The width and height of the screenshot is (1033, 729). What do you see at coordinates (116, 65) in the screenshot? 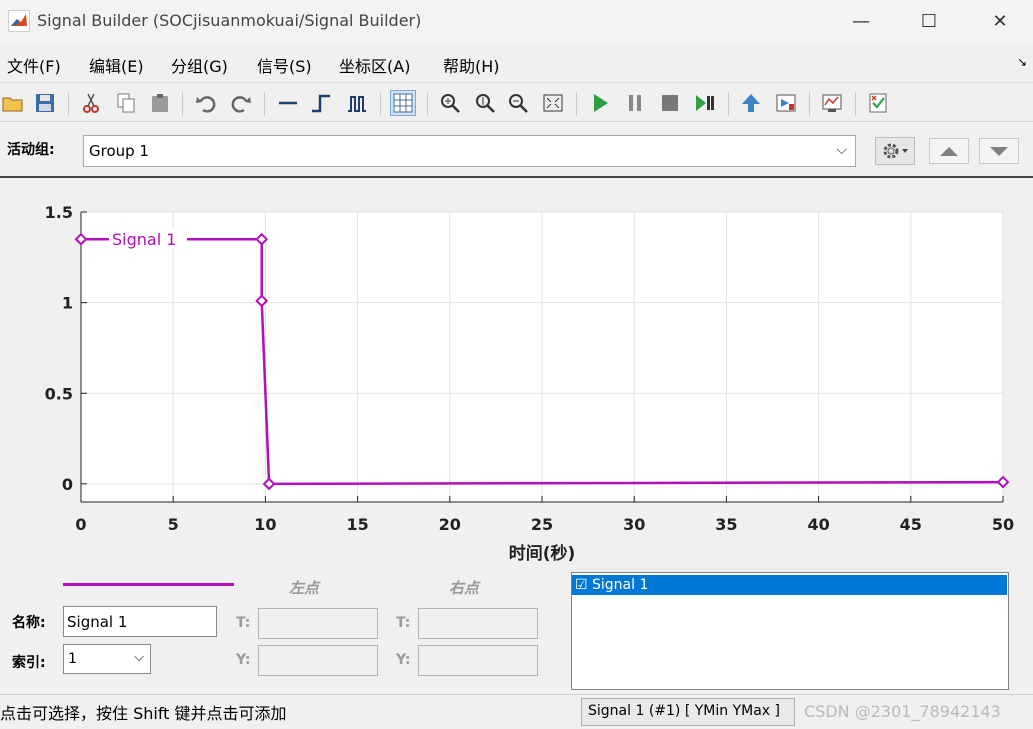
I see `menu-edit: 编辑(E)` at bounding box center [116, 65].